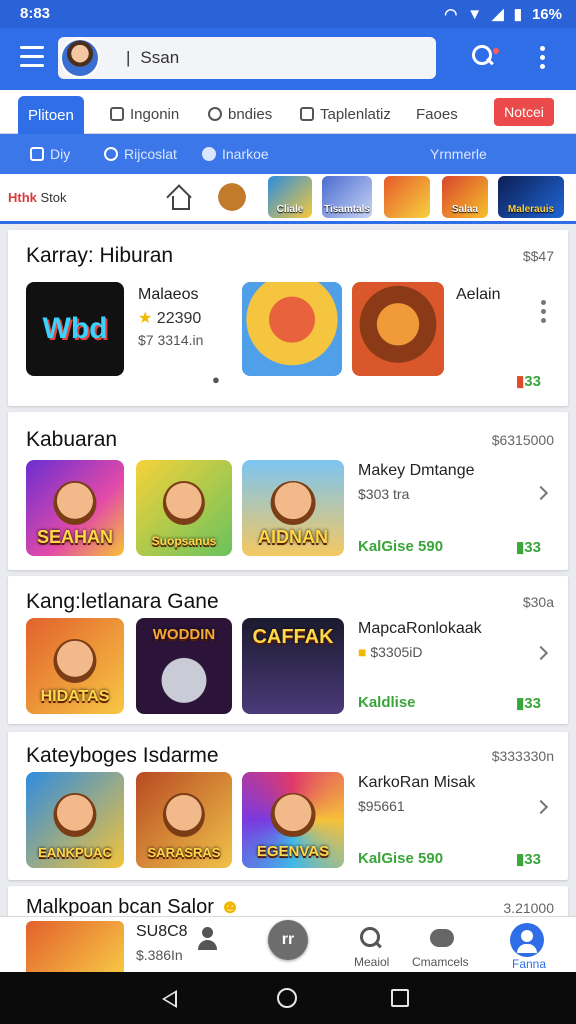 The height and width of the screenshot is (1024, 576). I want to click on app-name-secondary: Aelain, so click(478, 295).